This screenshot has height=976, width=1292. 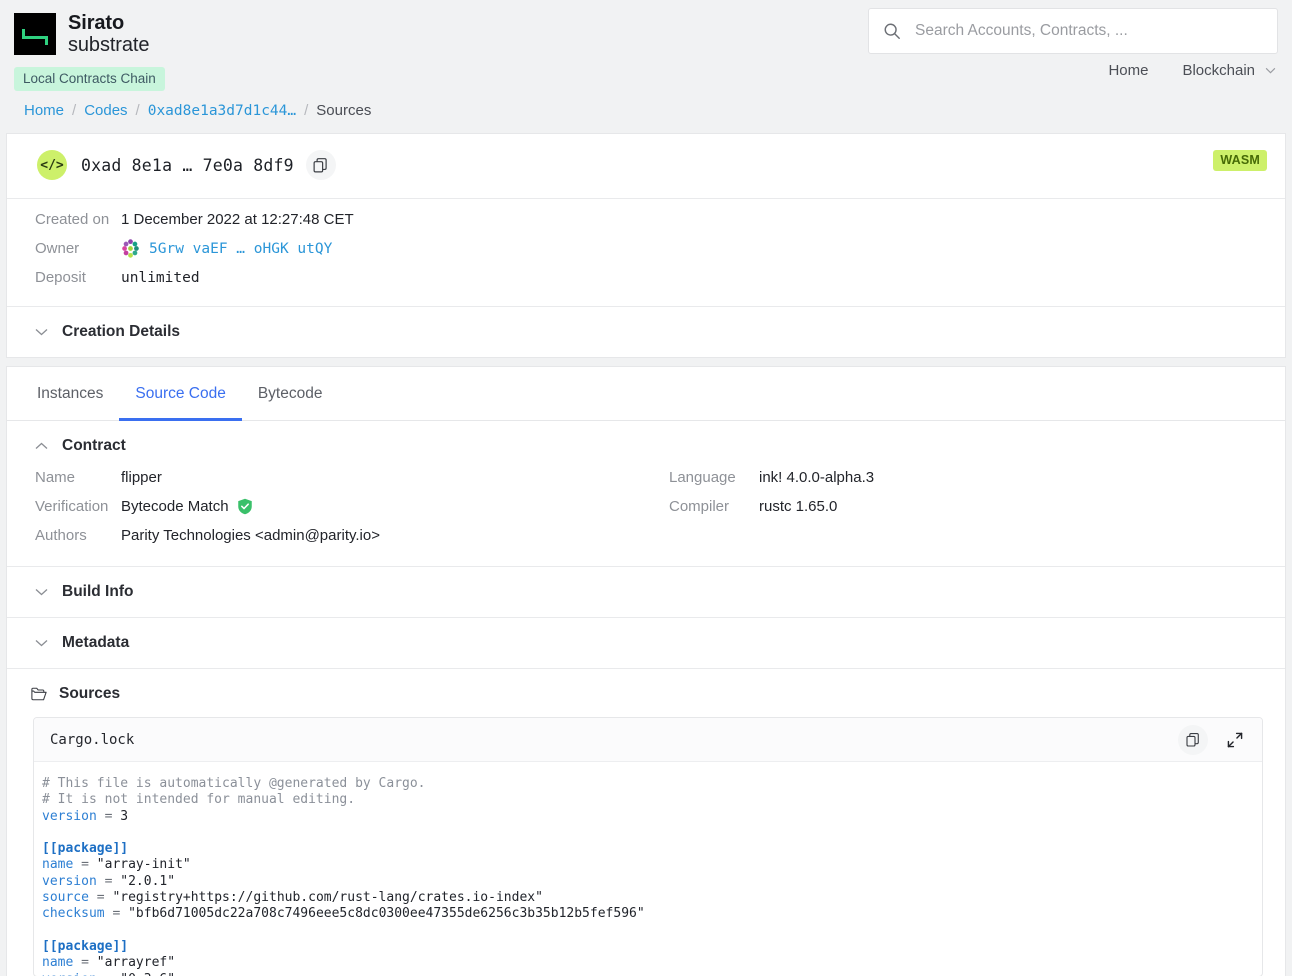 What do you see at coordinates (89, 78) in the screenshot?
I see `chain-chip: Local Contracts Chain` at bounding box center [89, 78].